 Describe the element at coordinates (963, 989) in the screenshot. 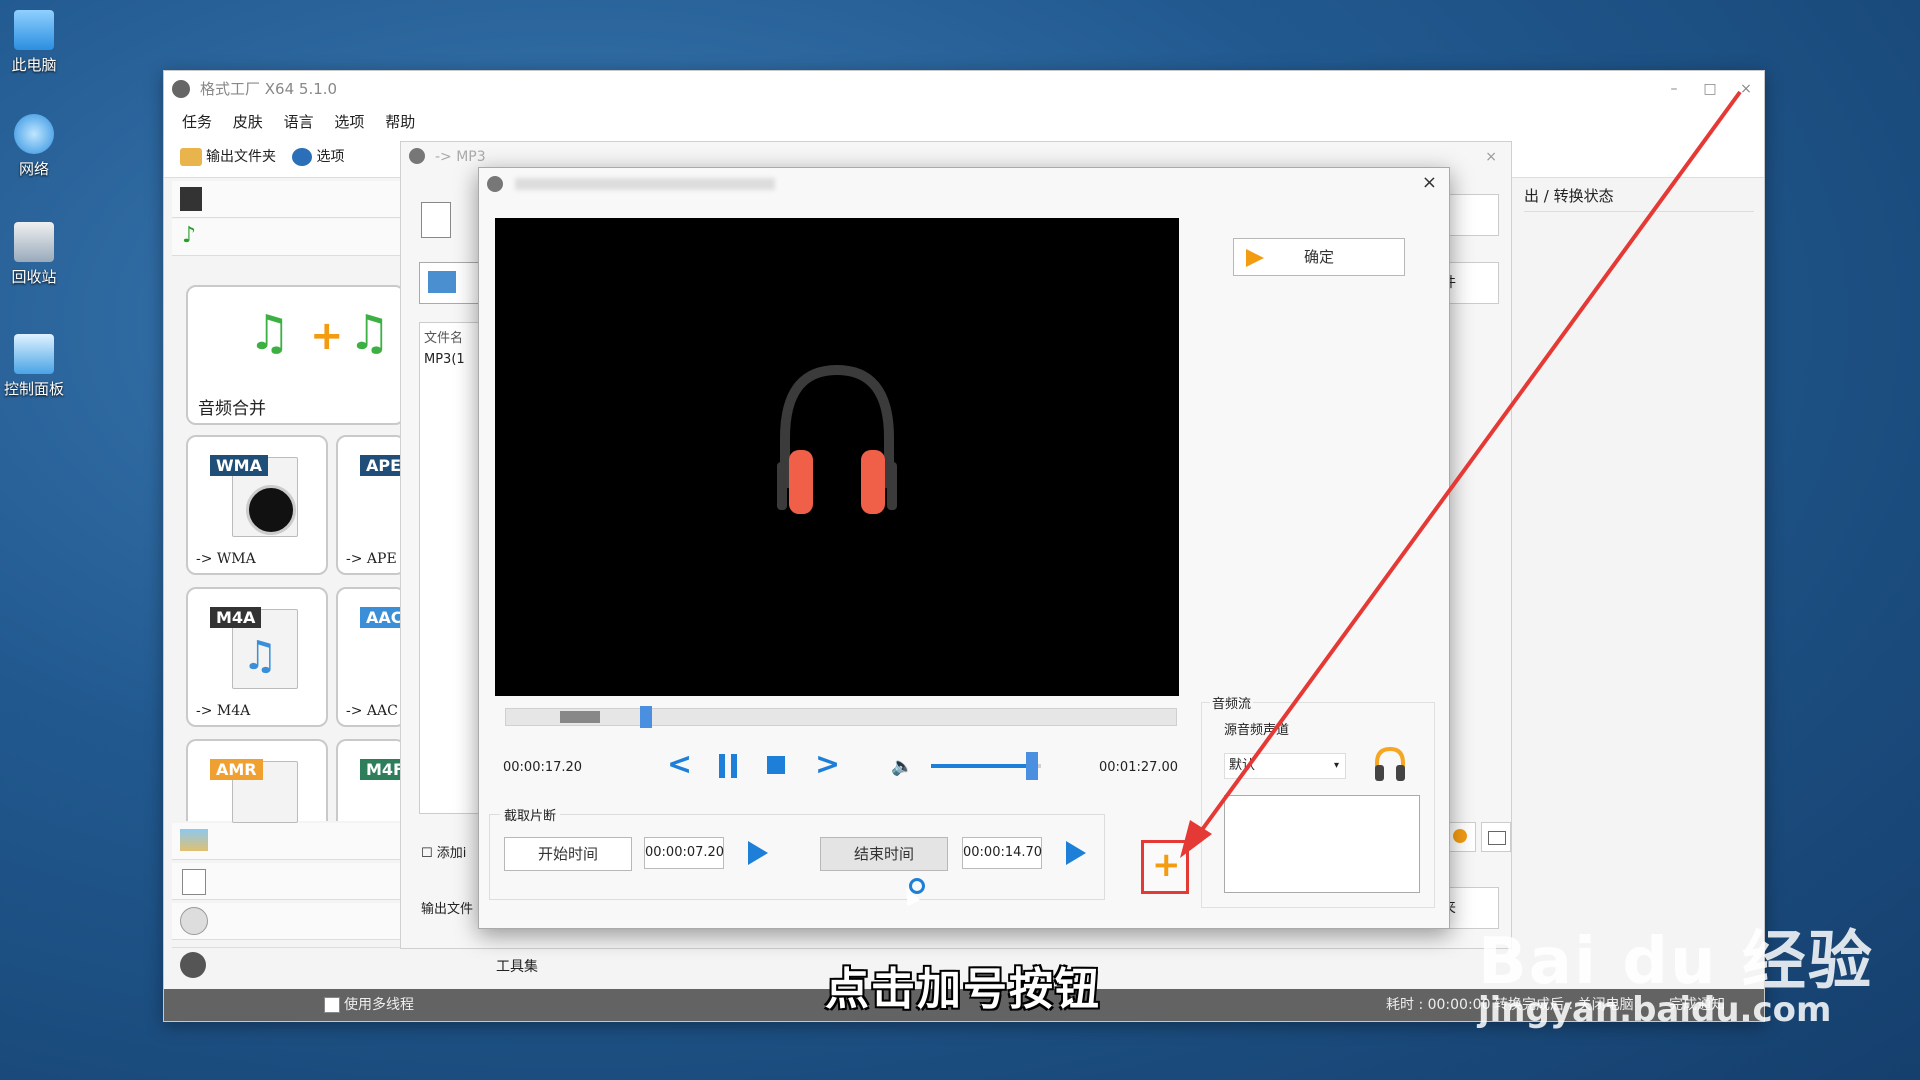

I see `subtitle-caption: 点击加号按钮` at that location.